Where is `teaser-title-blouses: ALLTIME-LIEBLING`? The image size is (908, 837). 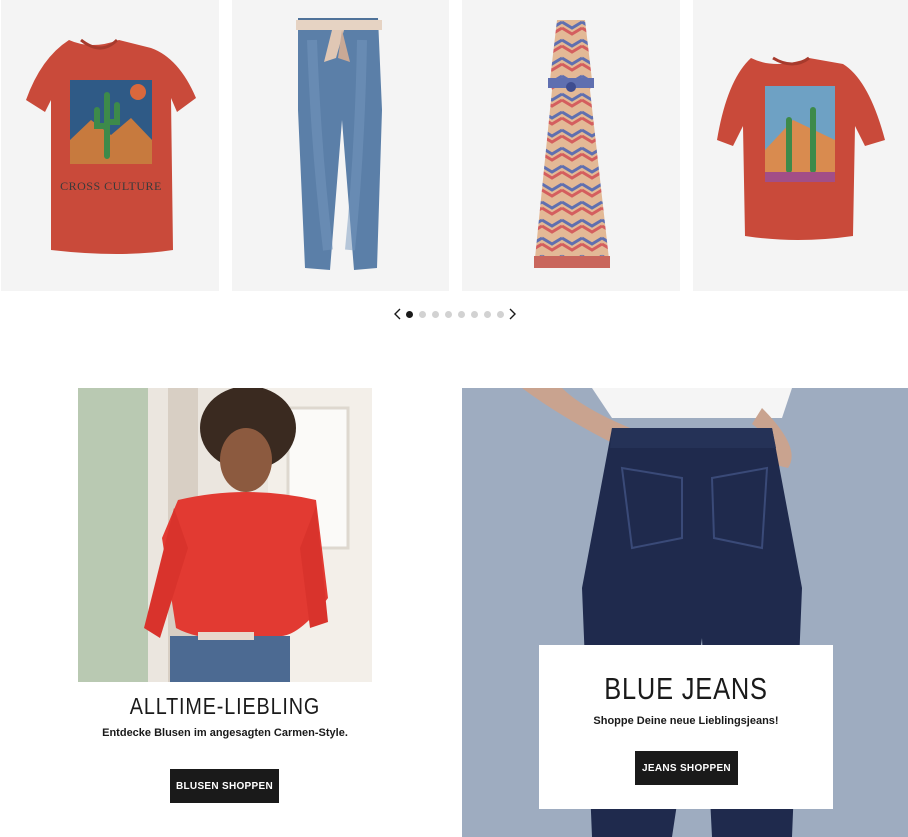
teaser-title-blouses: ALLTIME-LIEBLING is located at coordinates (225, 706).